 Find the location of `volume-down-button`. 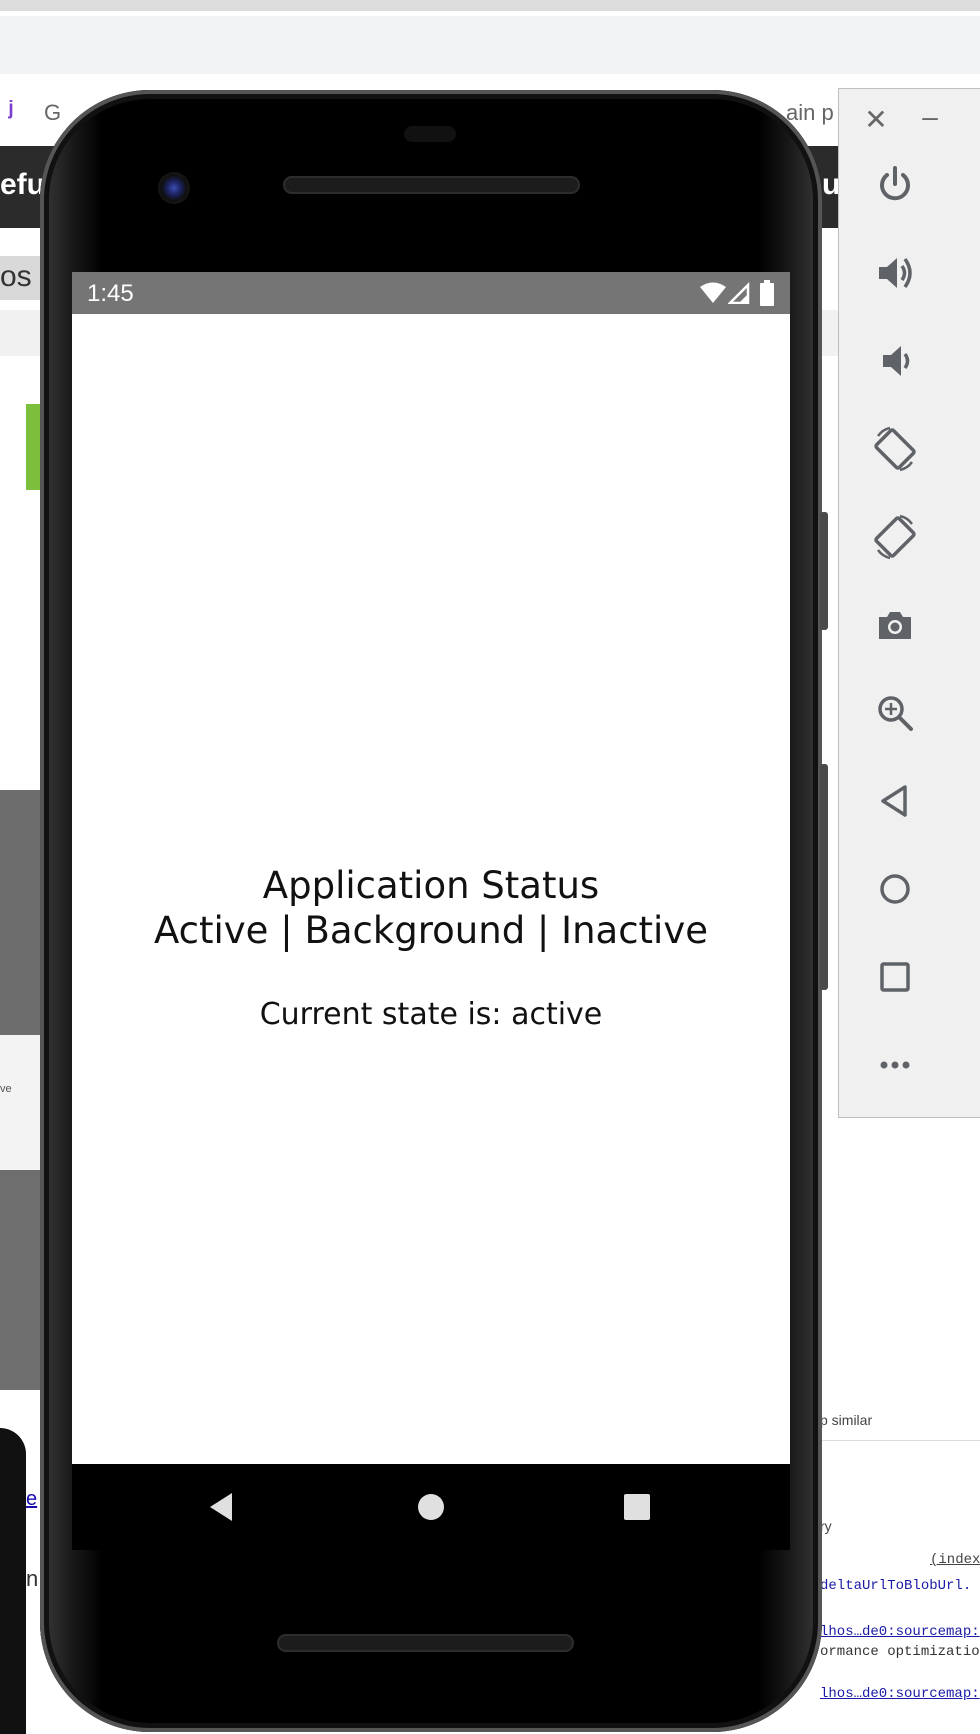

volume-down-button is located at coordinates (895, 361).